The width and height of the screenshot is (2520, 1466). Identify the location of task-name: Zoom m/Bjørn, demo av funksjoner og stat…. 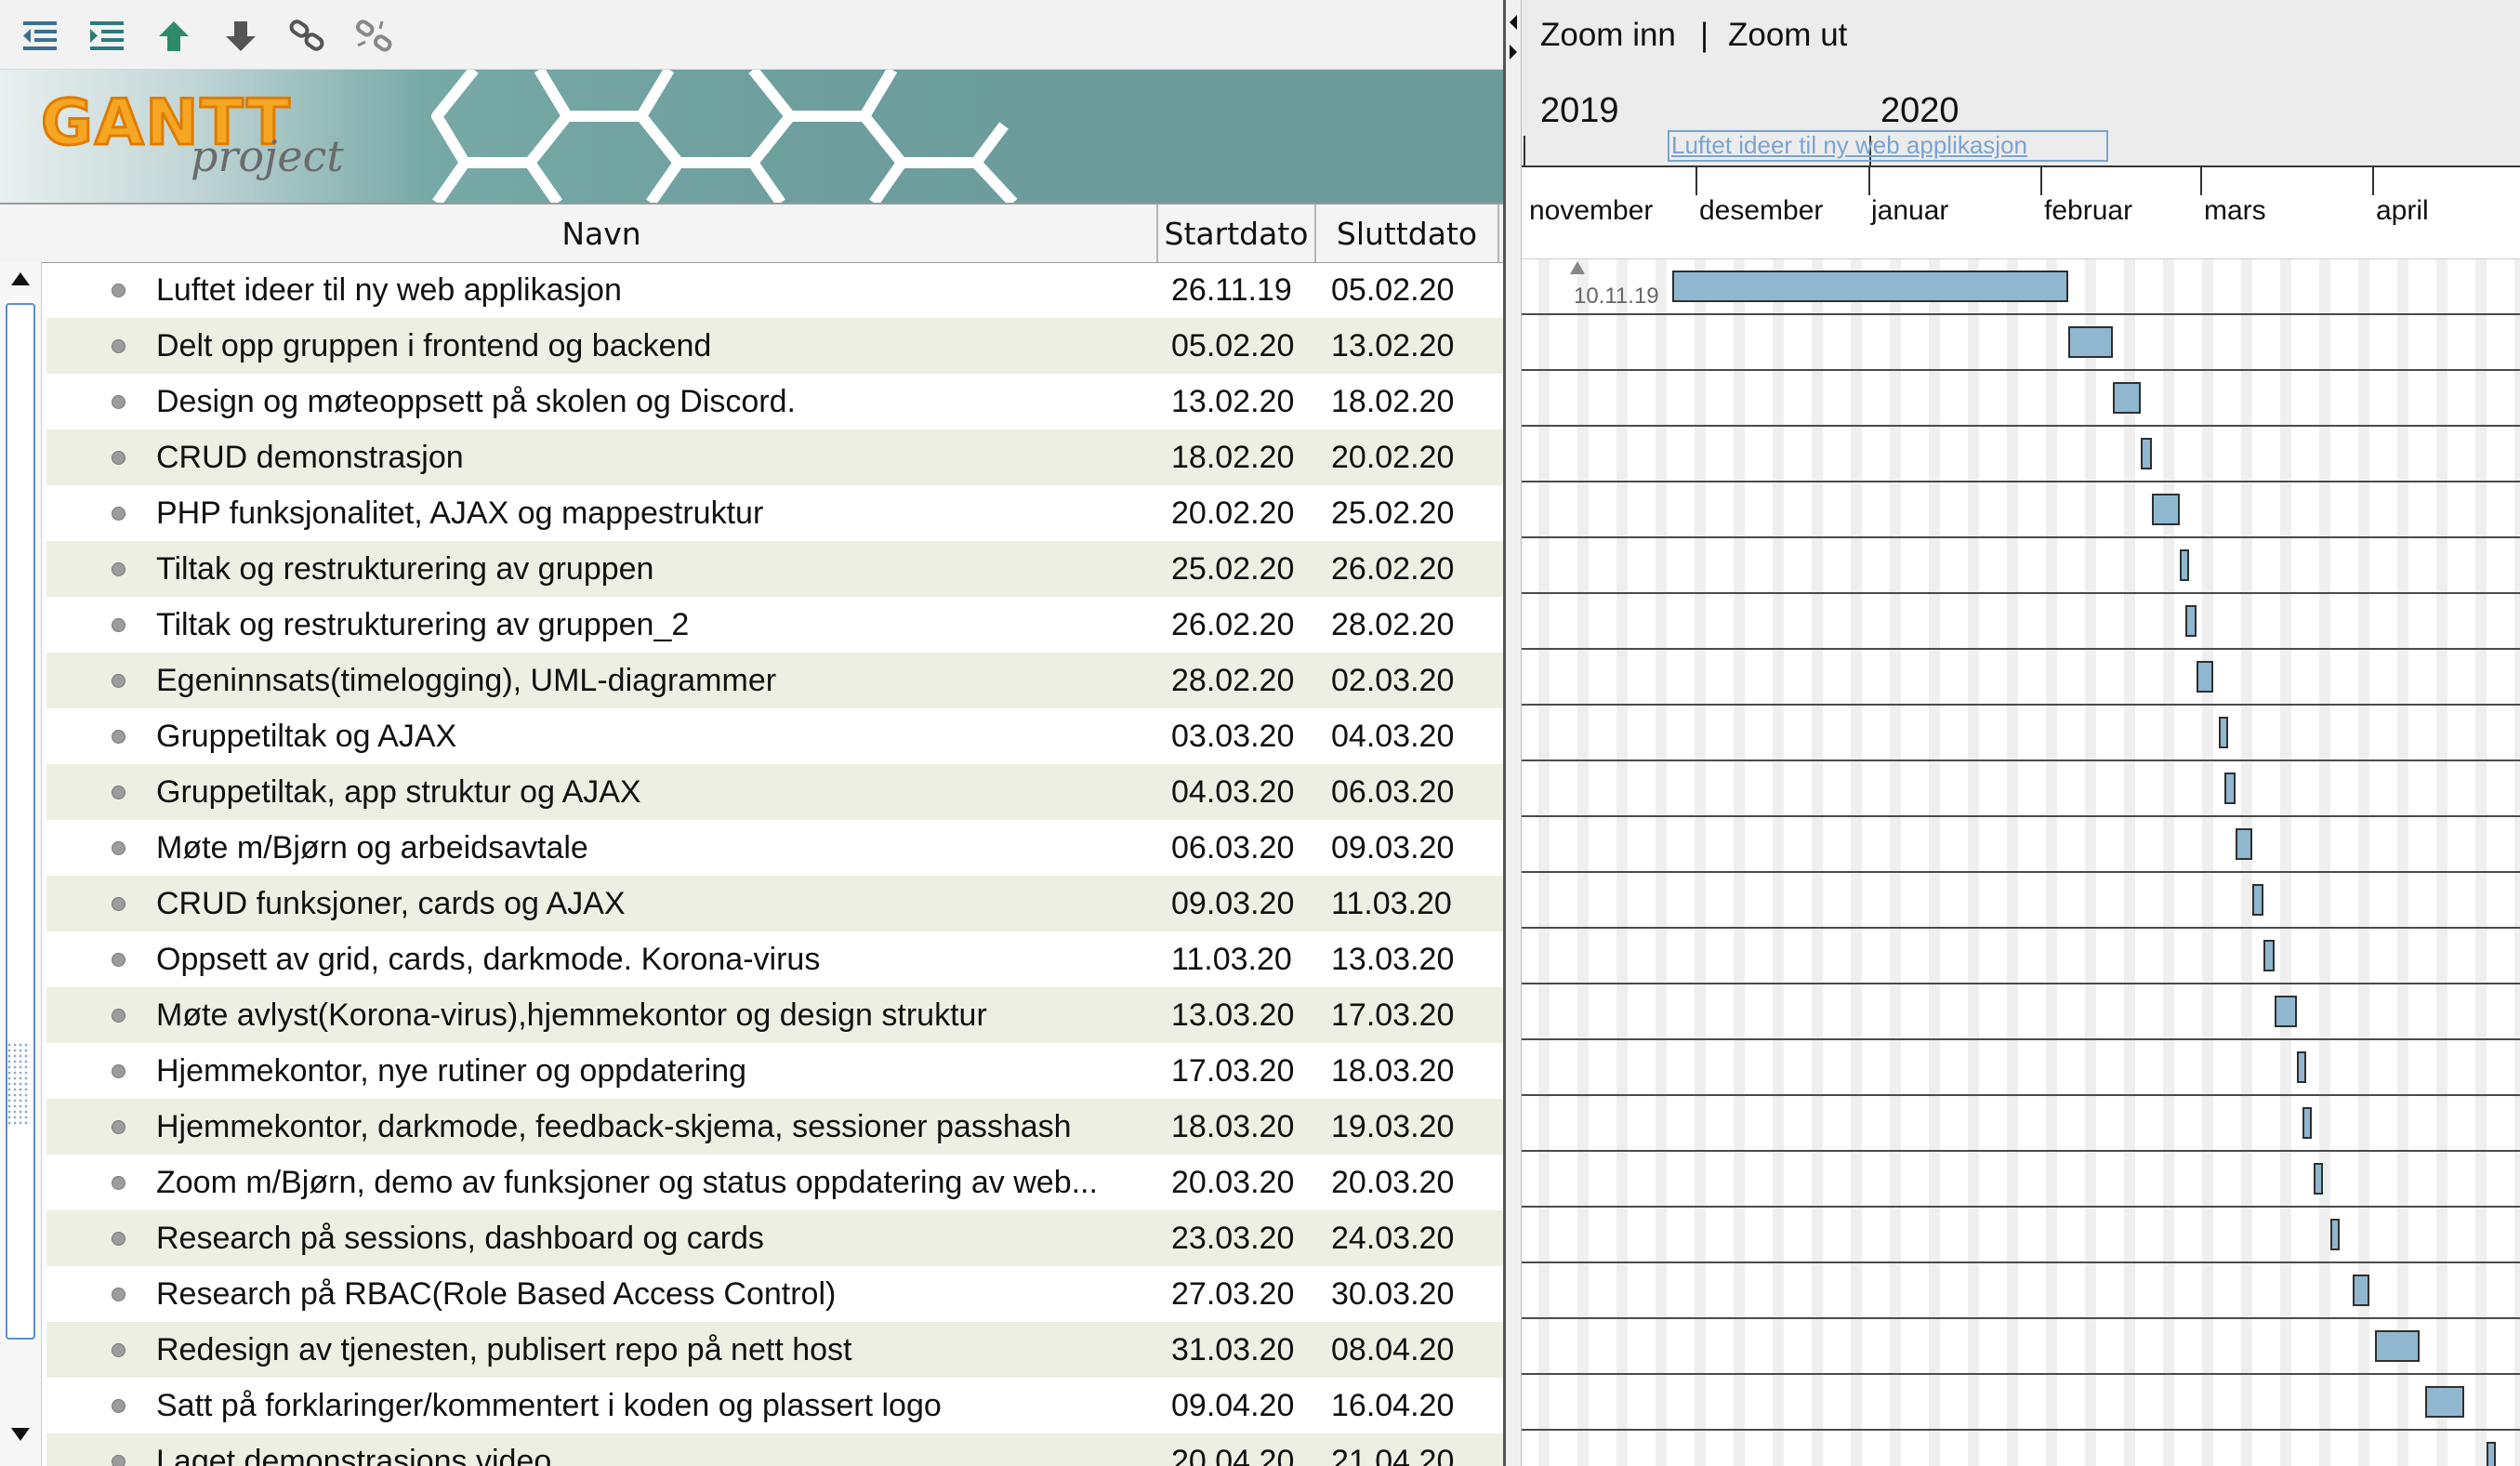
(681, 1182).